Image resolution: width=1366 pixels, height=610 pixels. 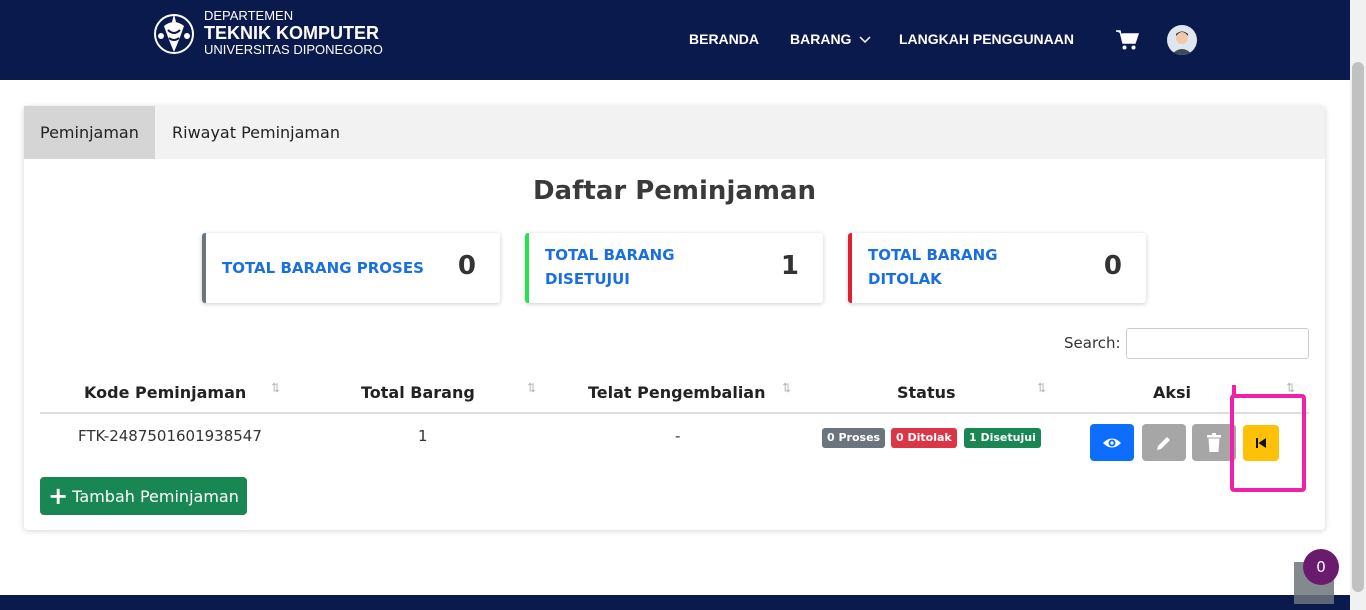 I want to click on brand-line-3: UNIVERSITAS DIPONEGORO, so click(x=293, y=49).